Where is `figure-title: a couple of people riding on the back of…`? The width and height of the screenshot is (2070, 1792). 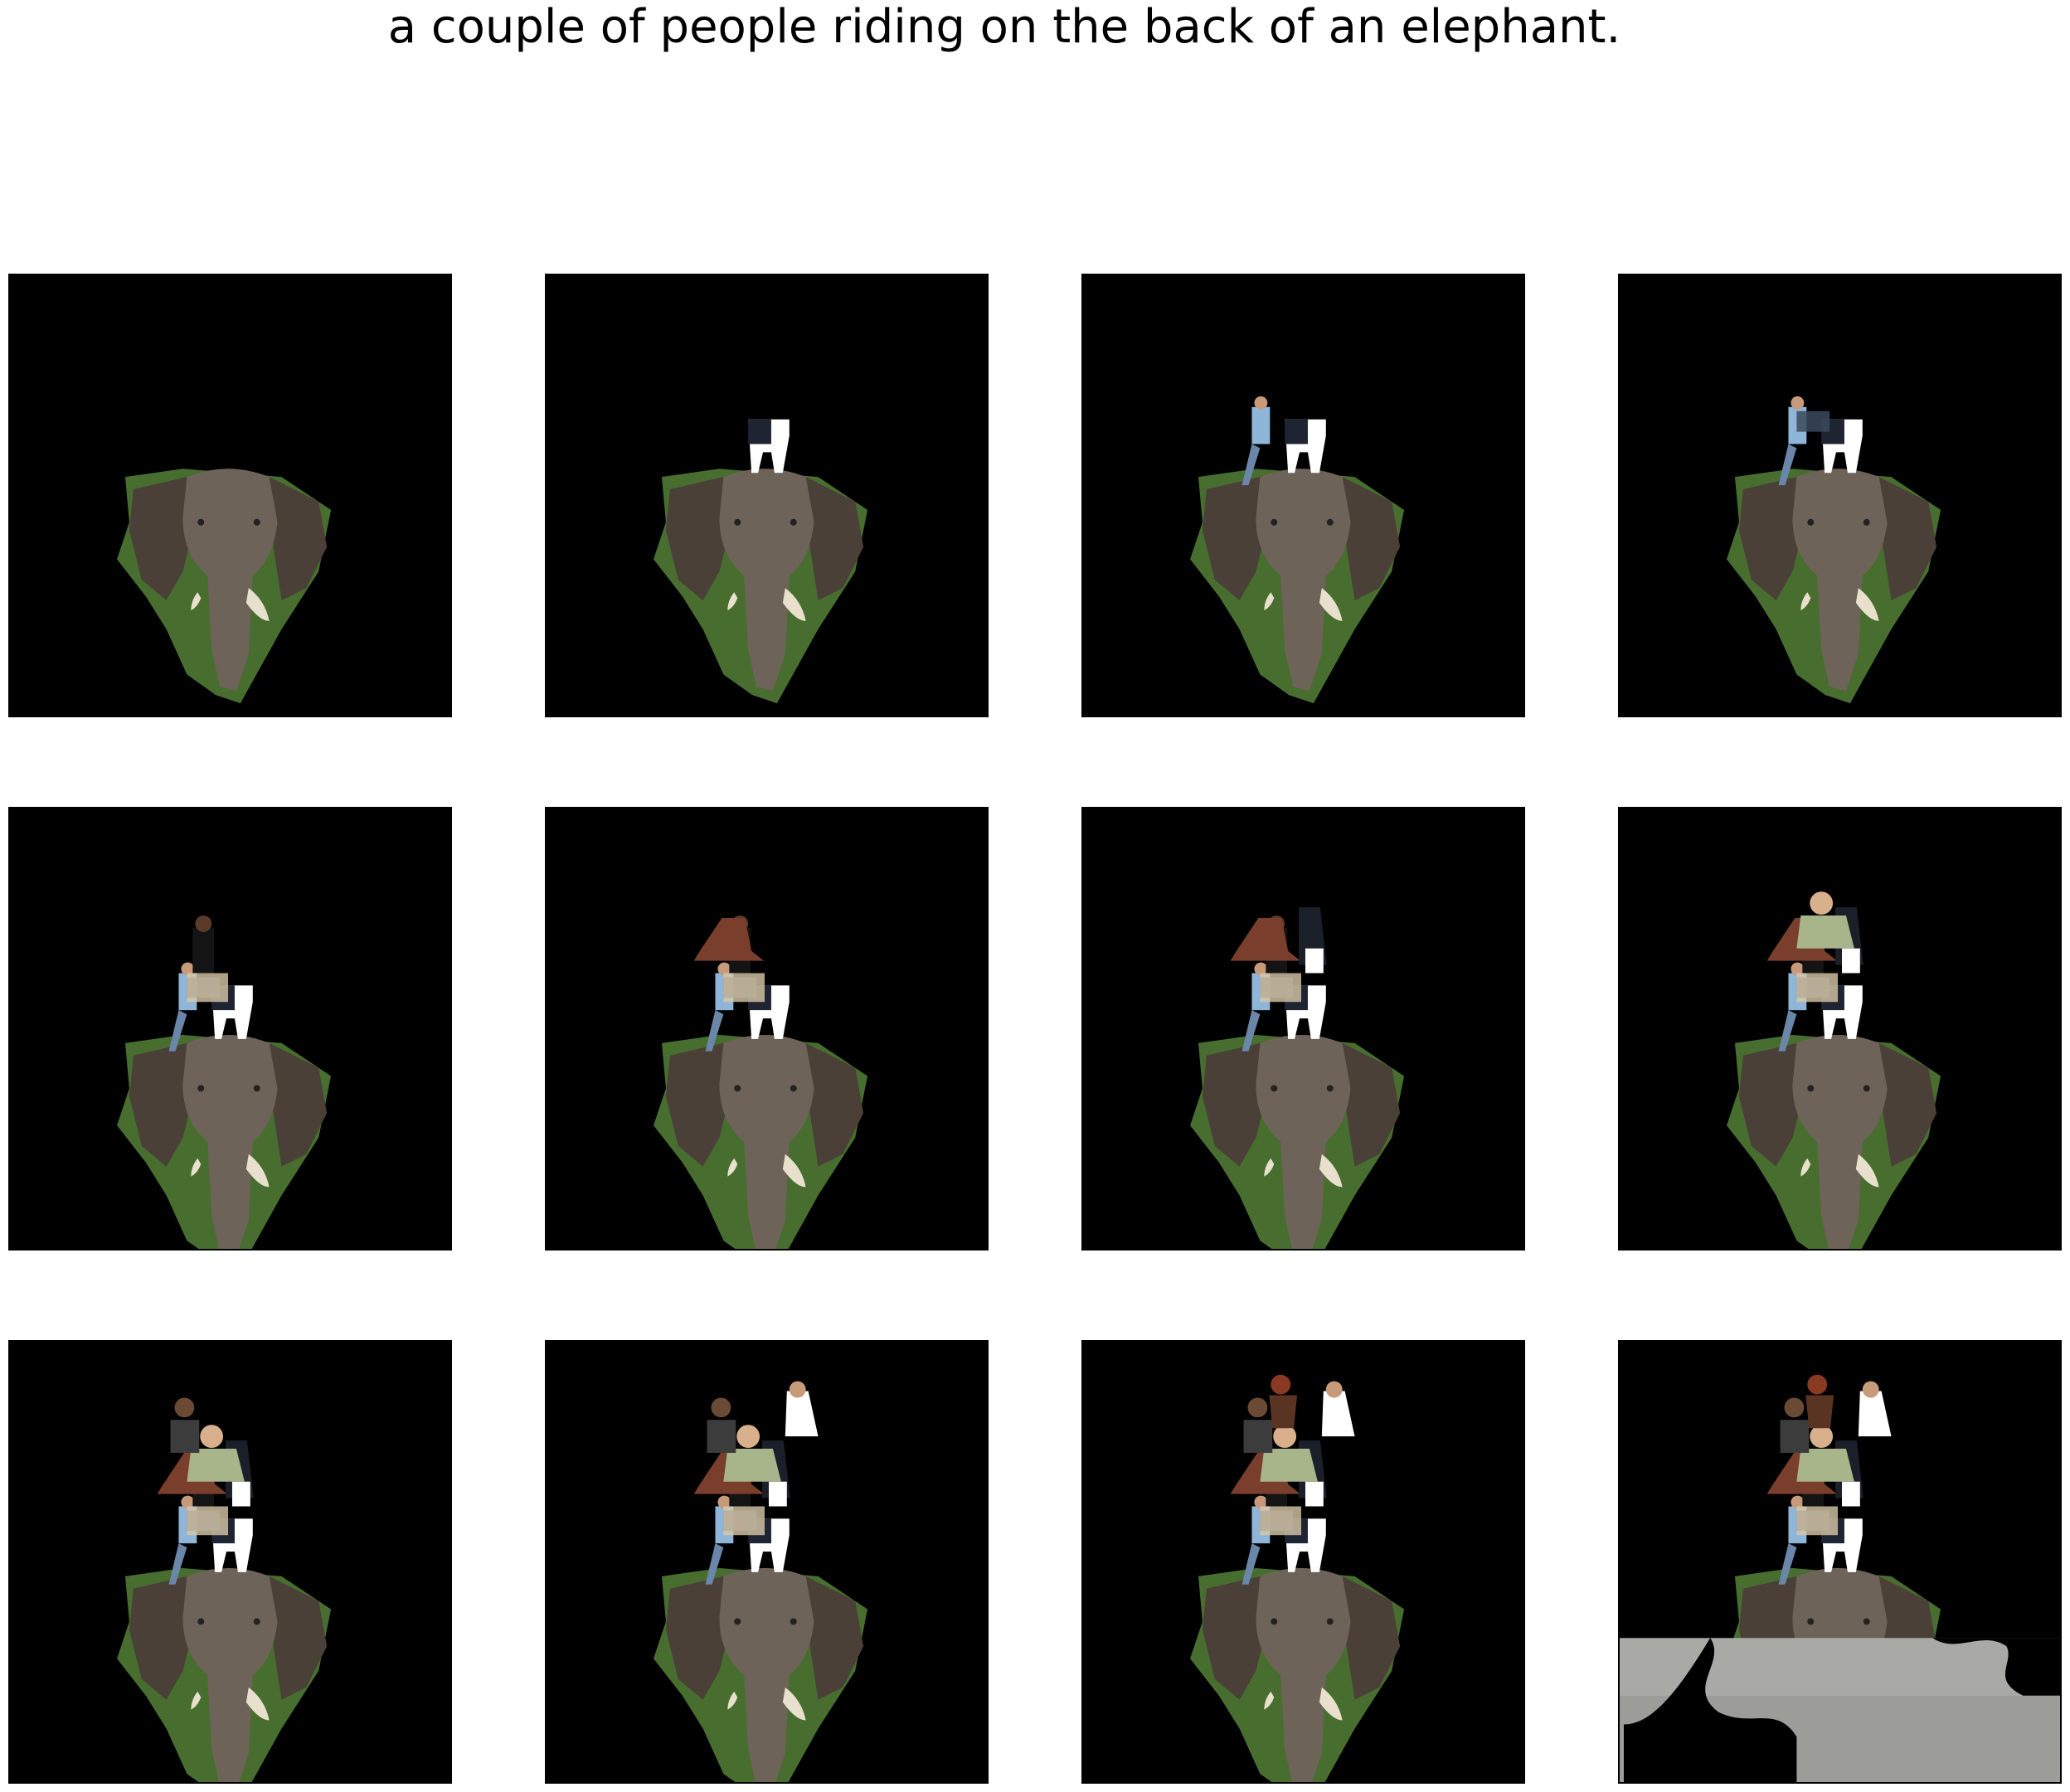 figure-title: a couple of people riding on the back of… is located at coordinates (1004, 27).